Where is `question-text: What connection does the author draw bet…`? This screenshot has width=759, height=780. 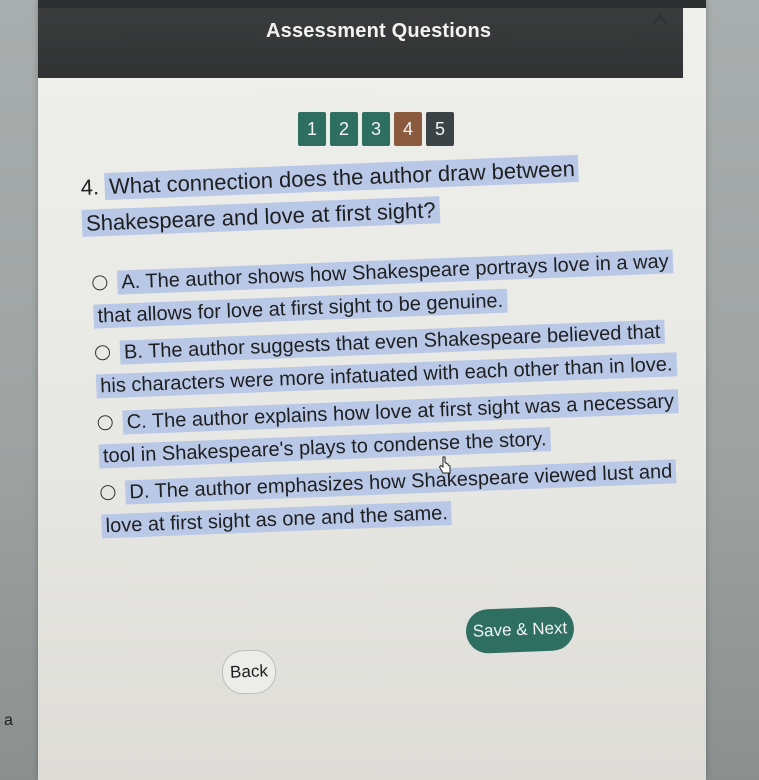
question-text: What connection does the author draw bet… is located at coordinates (330, 195).